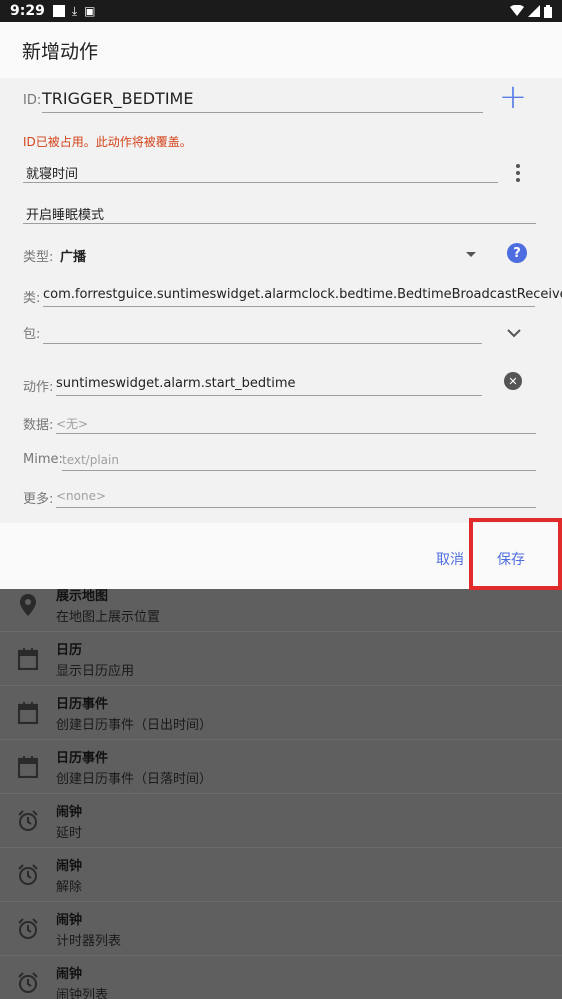  What do you see at coordinates (107, 142) in the screenshot?
I see `id-error-message: ID已被占用。此动作将被覆盖。` at bounding box center [107, 142].